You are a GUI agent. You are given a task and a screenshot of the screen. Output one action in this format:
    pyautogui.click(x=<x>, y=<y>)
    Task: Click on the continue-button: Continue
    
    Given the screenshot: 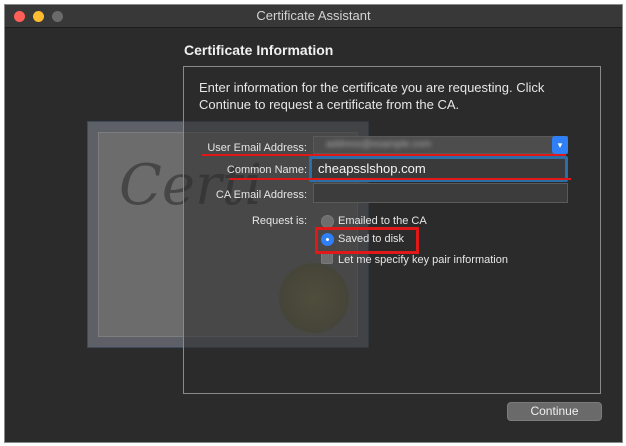 What is the action you would take?
    pyautogui.click(x=554, y=411)
    